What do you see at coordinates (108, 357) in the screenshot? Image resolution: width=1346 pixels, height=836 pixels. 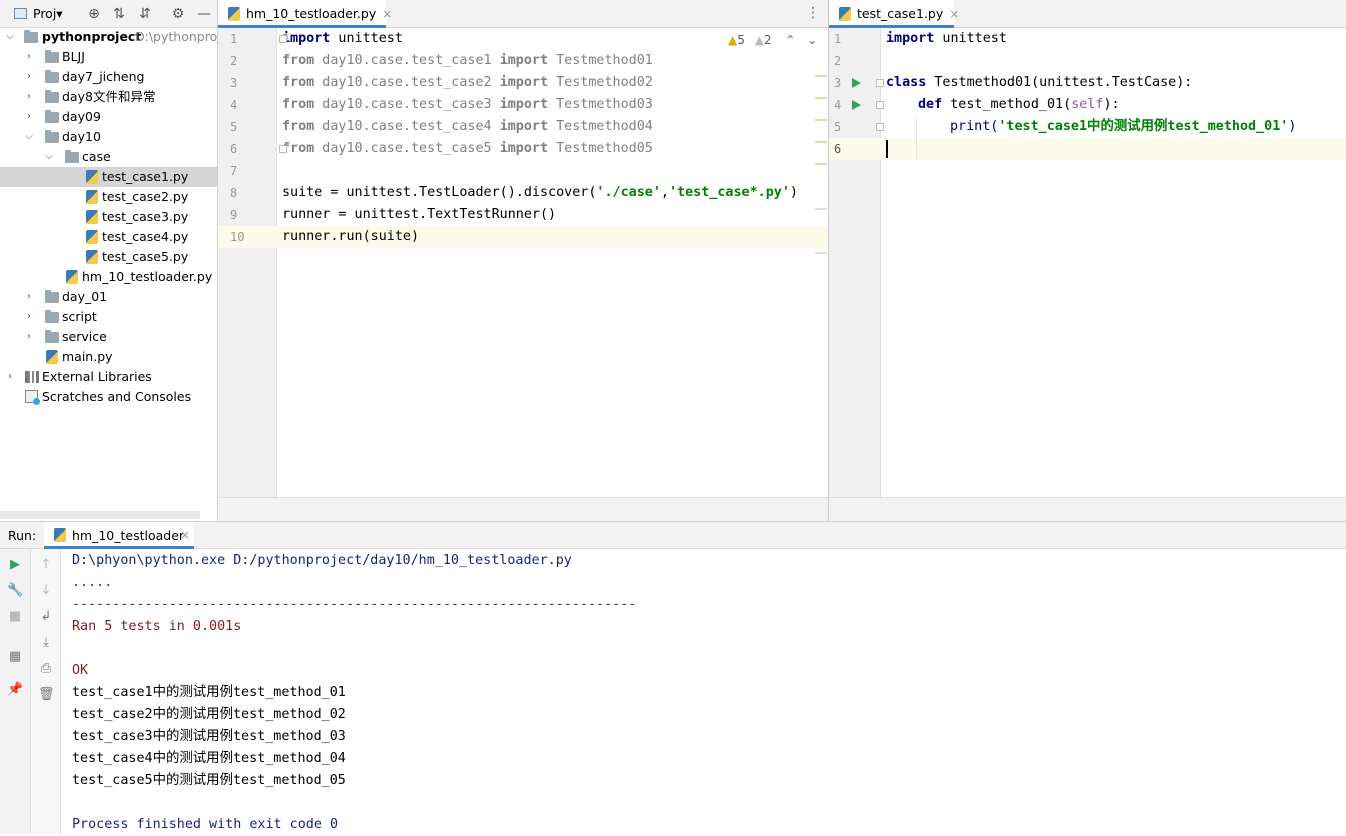 I see `tree-item-main: main.py` at bounding box center [108, 357].